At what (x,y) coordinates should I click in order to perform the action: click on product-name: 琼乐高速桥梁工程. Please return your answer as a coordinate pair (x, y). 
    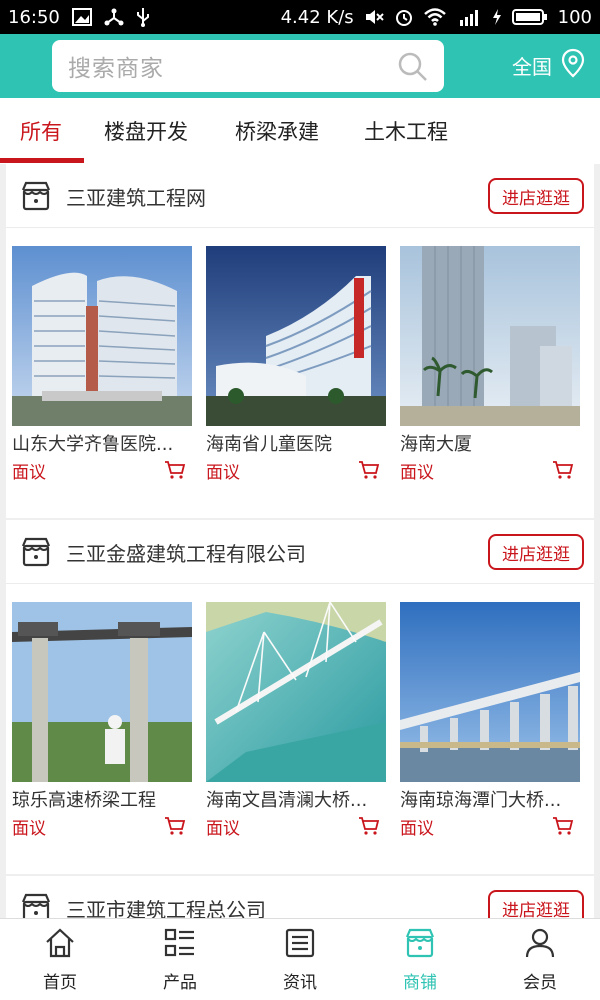
    Looking at the image, I should click on (84, 800).